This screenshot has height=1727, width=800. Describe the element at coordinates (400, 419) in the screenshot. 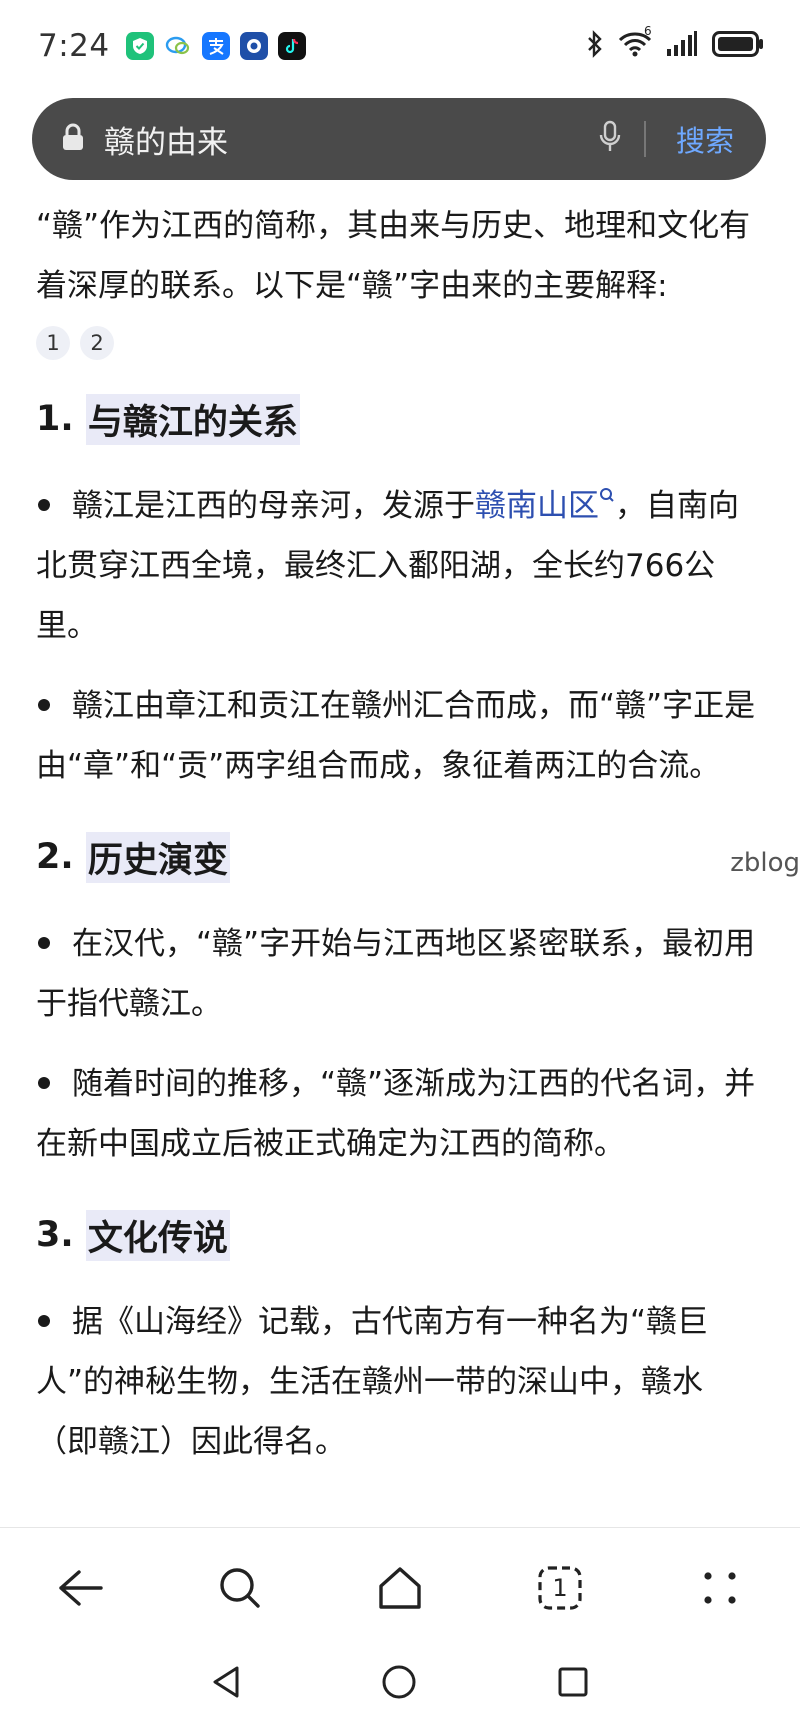

I see `section-heading-1: 1. 与赣江的关系` at that location.